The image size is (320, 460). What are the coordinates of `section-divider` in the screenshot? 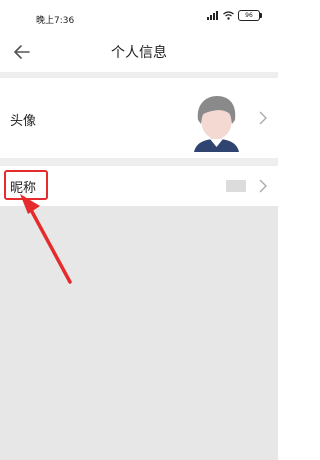 It's located at (139, 162).